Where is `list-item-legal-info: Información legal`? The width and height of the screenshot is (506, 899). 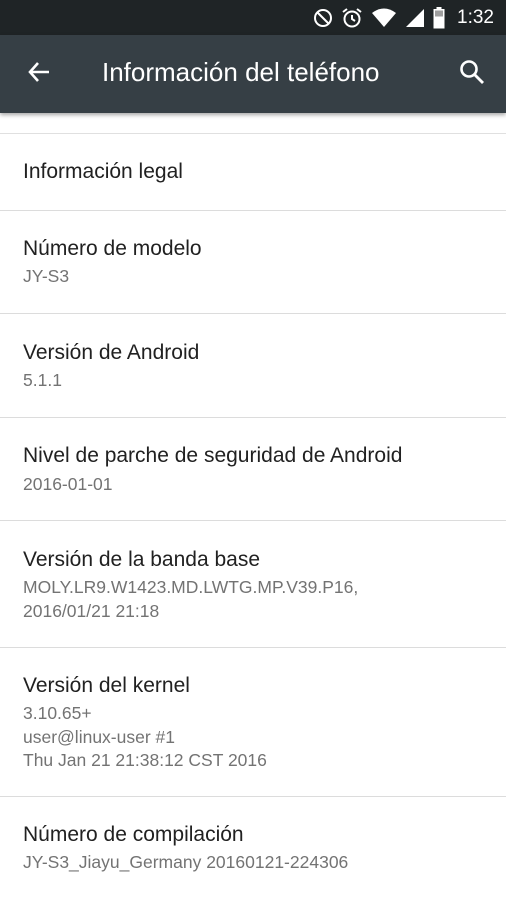 list-item-legal-info: Información legal is located at coordinates (253, 172).